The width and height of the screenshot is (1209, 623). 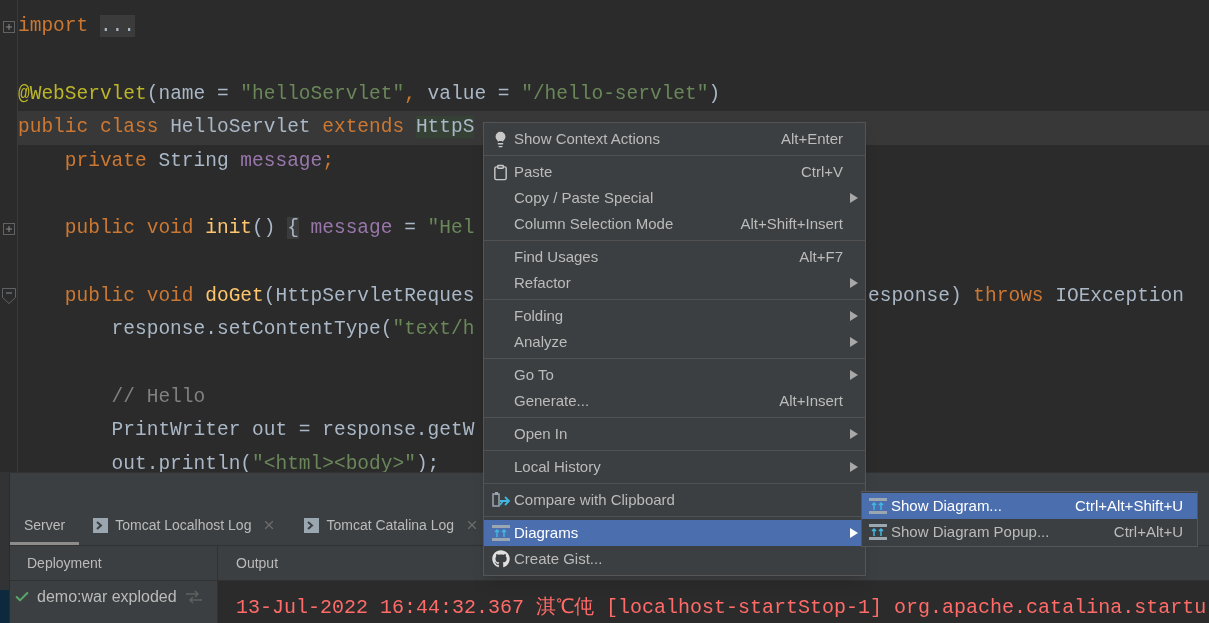 I want to click on shortcut-label: Alt+F7, so click(x=821, y=256).